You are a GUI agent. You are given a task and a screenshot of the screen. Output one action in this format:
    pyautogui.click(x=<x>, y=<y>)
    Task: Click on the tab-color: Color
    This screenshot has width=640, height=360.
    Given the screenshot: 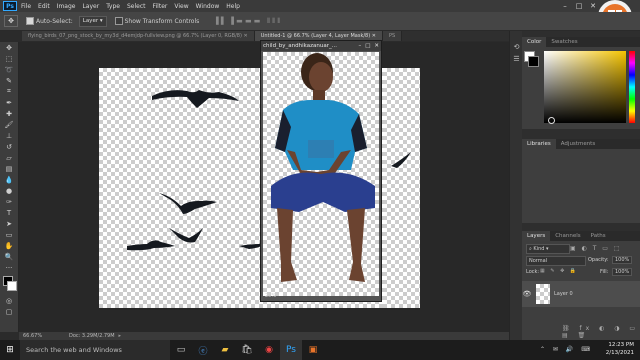 What is the action you would take?
    pyautogui.click(x=534, y=42)
    